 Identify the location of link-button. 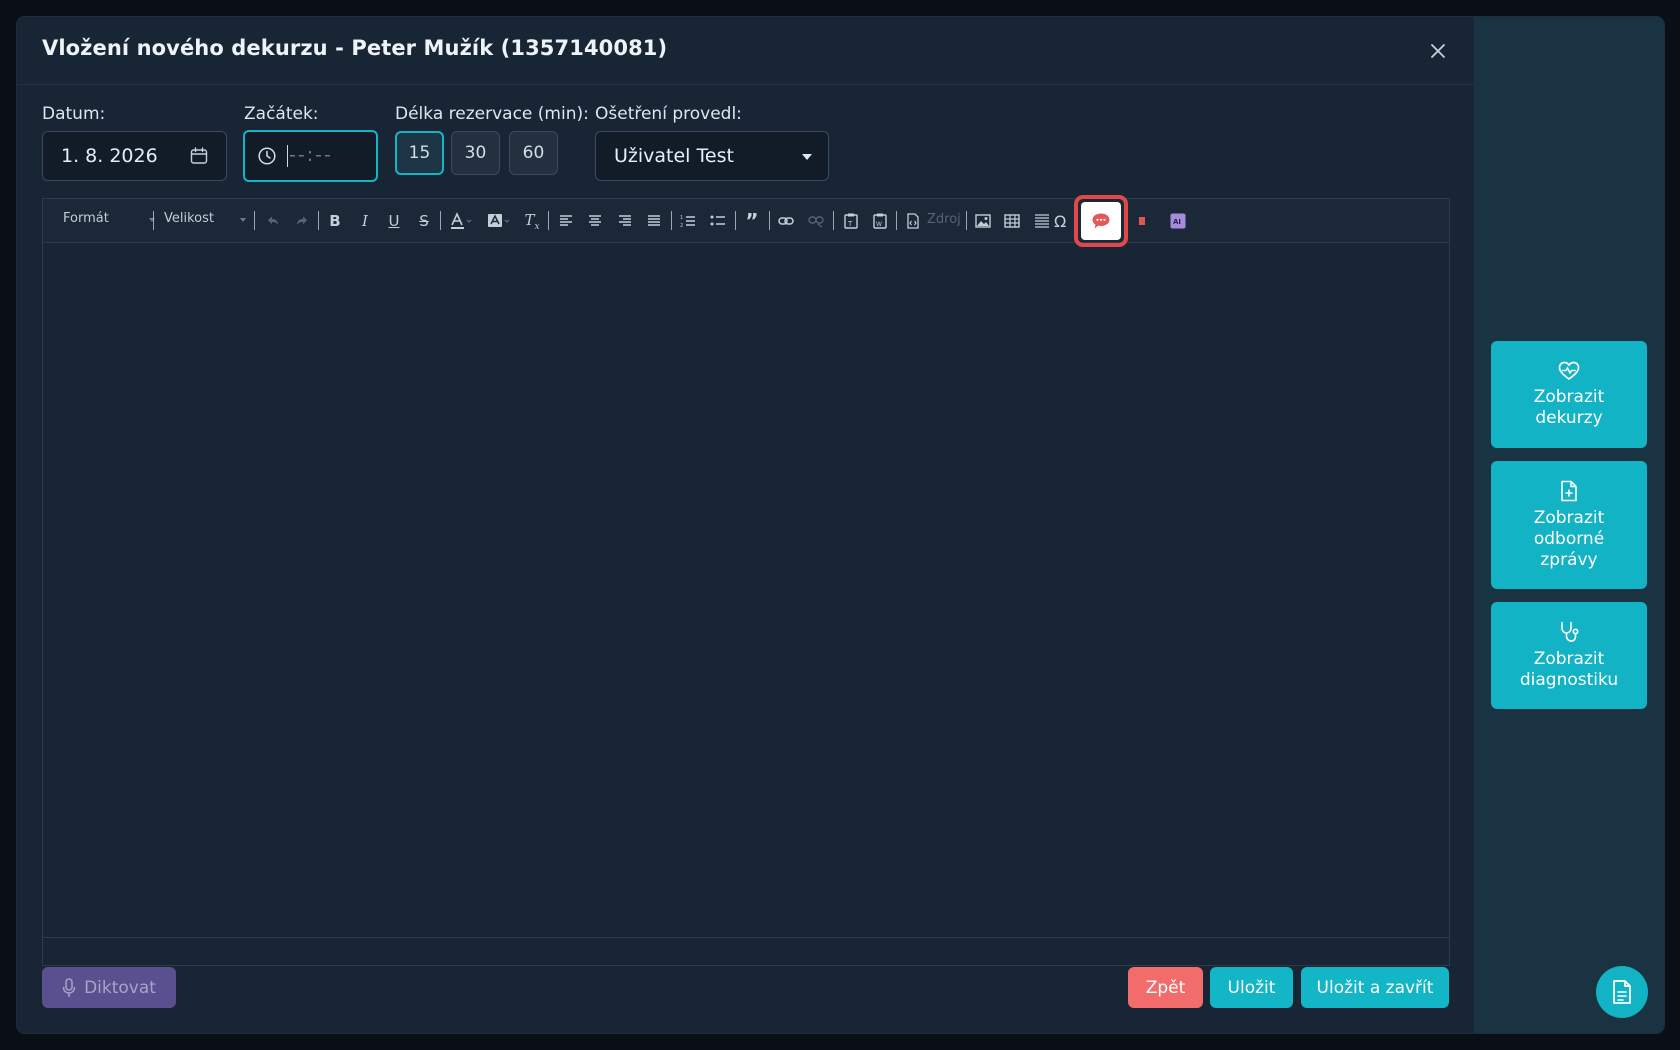
(786, 221).